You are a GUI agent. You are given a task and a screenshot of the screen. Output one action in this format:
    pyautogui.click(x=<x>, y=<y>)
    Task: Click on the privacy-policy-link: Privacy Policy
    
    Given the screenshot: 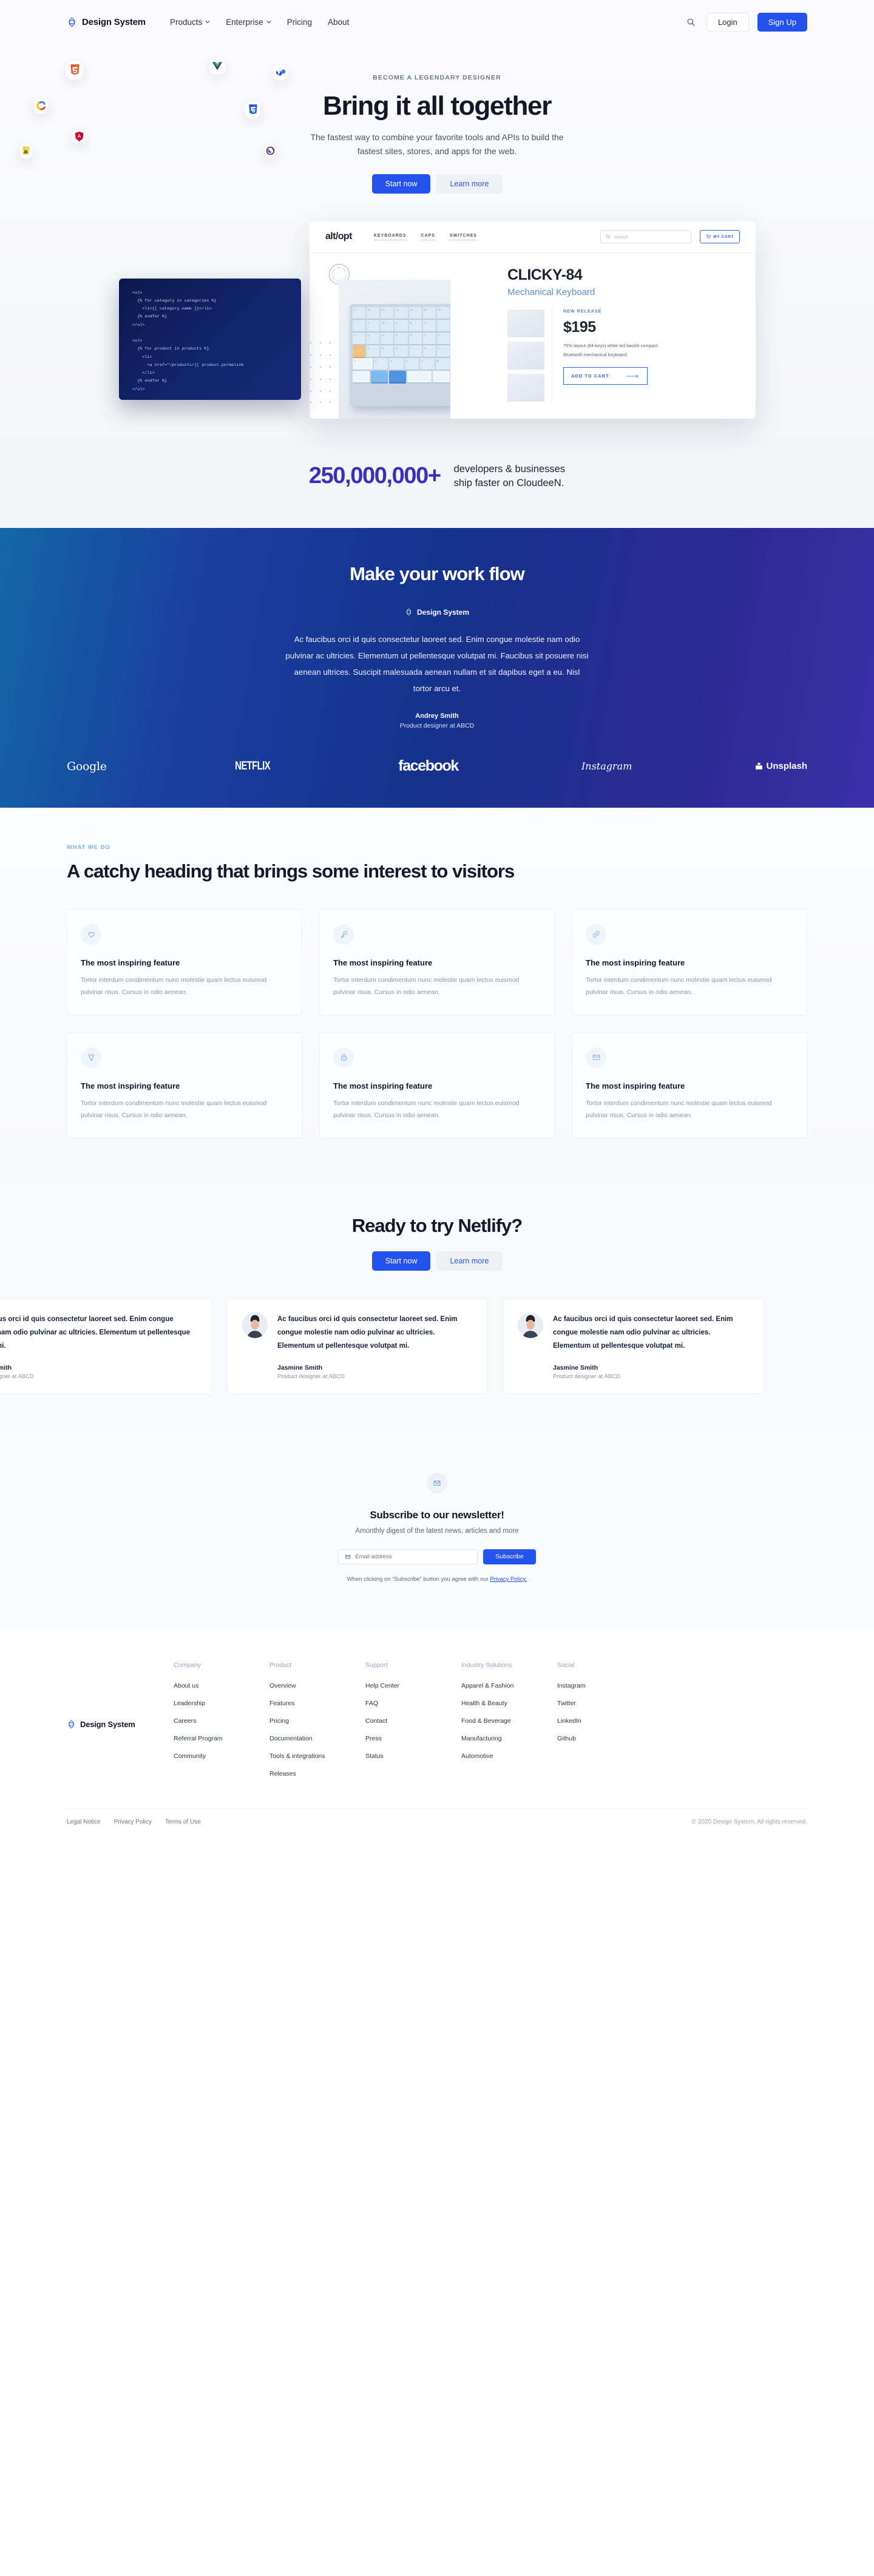 What is the action you would take?
    pyautogui.click(x=133, y=1822)
    